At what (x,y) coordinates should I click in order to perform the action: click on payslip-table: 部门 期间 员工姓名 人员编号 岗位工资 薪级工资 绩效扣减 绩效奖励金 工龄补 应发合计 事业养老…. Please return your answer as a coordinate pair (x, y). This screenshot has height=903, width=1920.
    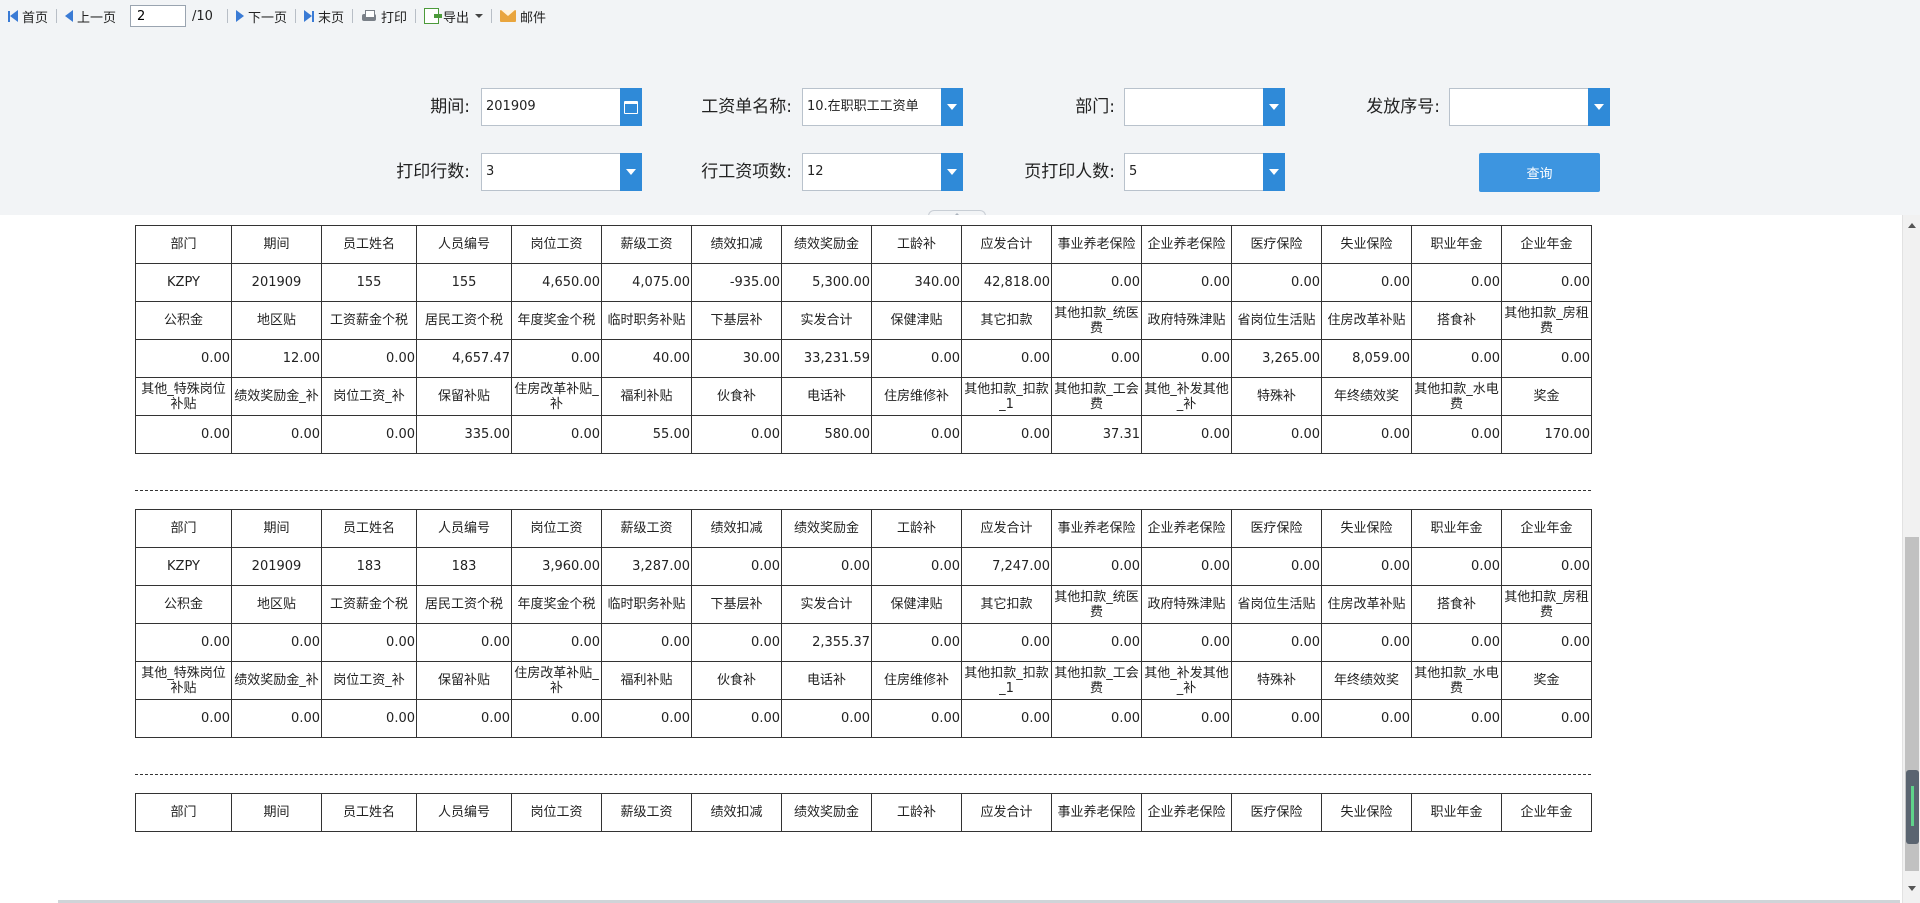
    Looking at the image, I should click on (863, 812).